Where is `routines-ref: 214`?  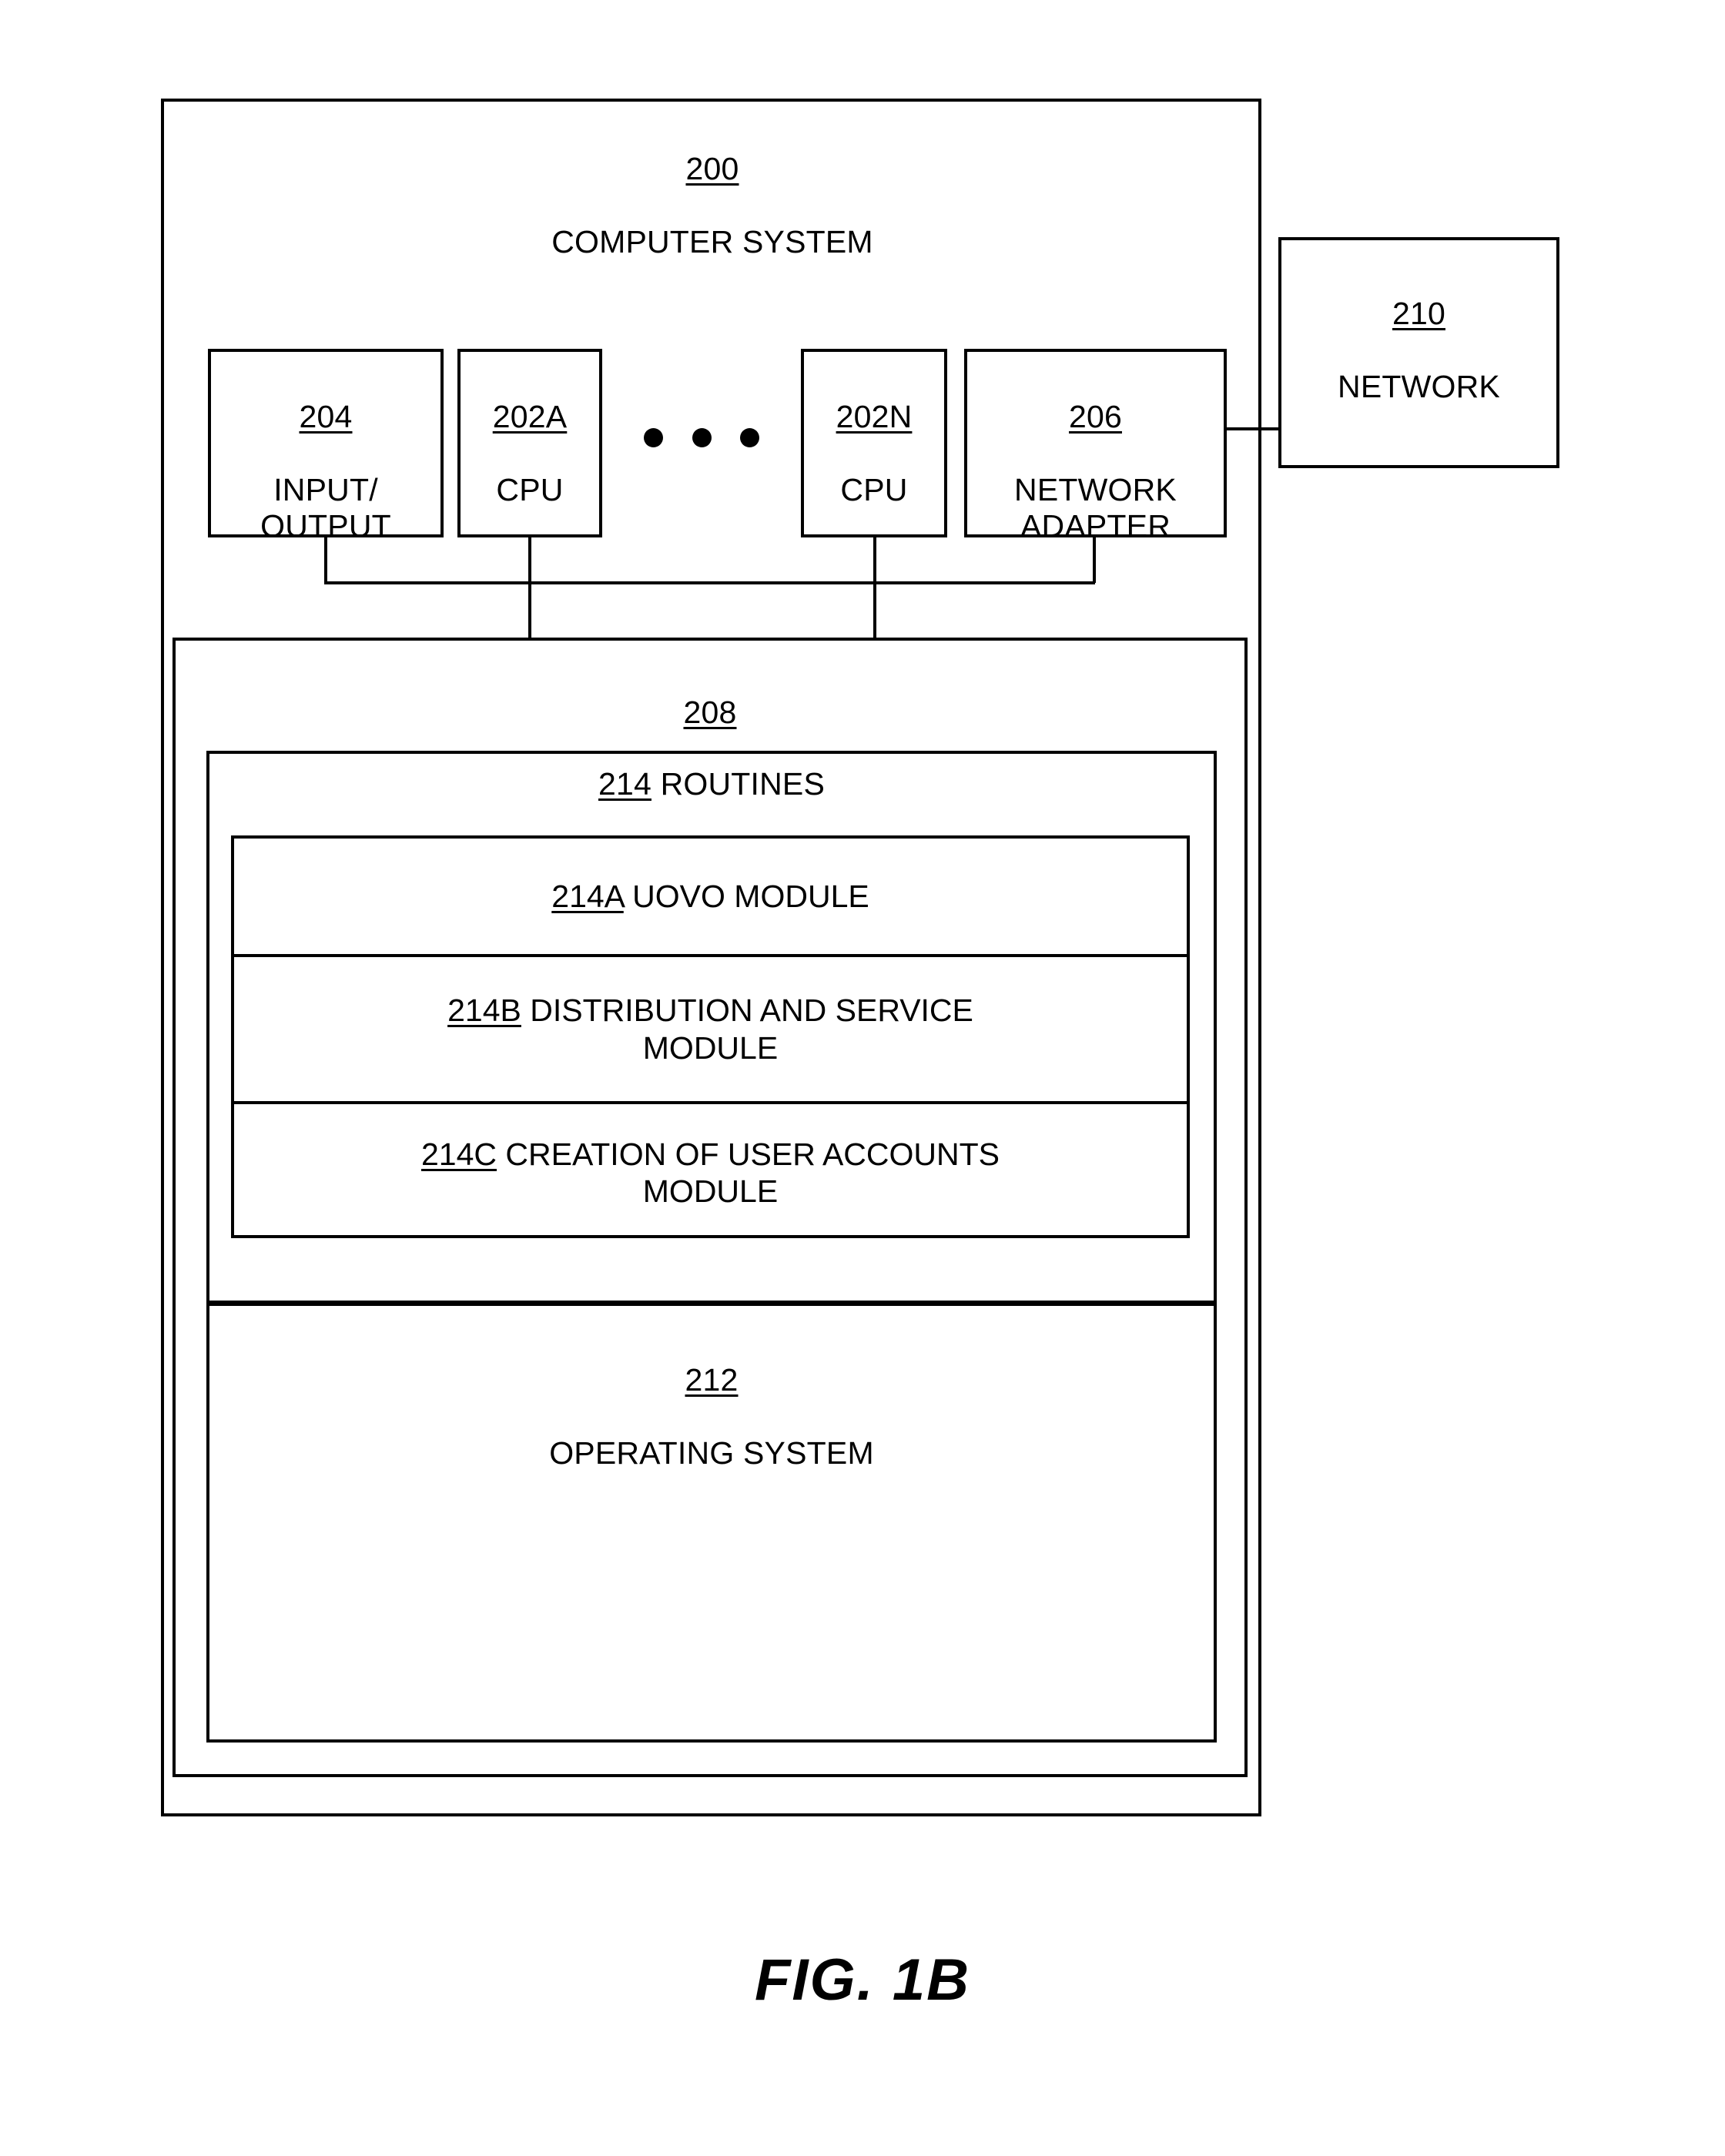 routines-ref: 214 is located at coordinates (624, 784).